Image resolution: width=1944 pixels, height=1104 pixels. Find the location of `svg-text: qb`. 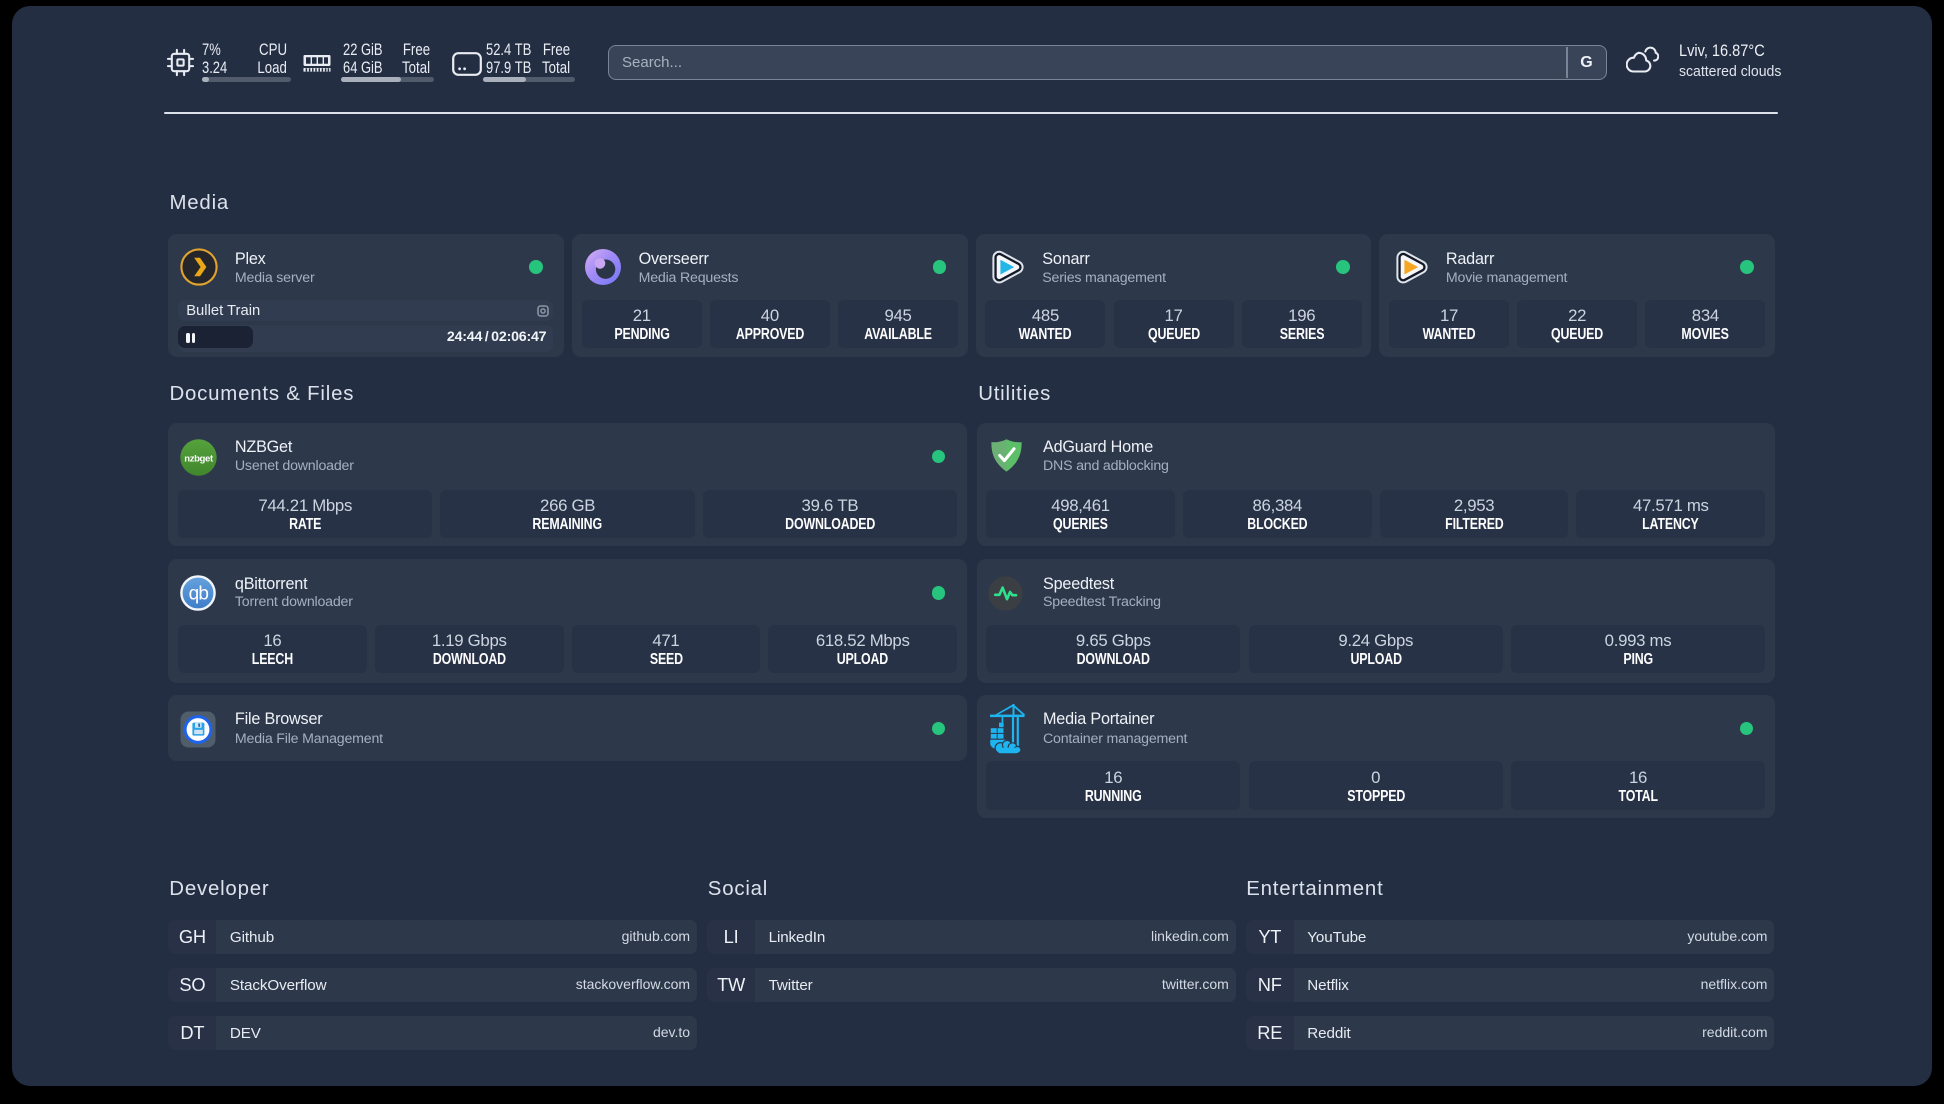

svg-text: qb is located at coordinates (199, 594).